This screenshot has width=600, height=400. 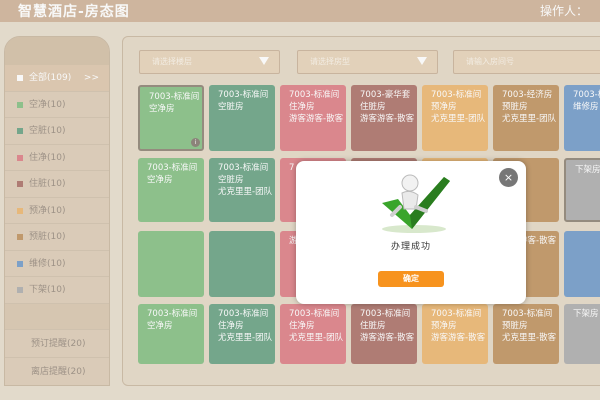 What do you see at coordinates (416, 203) in the screenshot?
I see `success-check-icon` at bounding box center [416, 203].